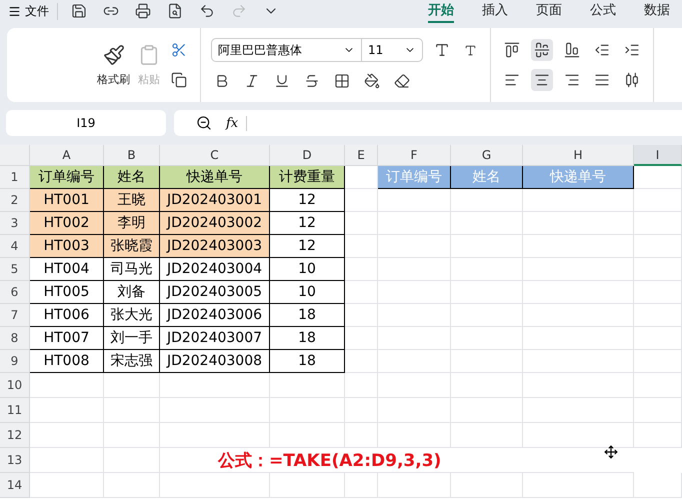 Image resolution: width=682 pixels, height=501 pixels. I want to click on header-cell: 快递单号, so click(215, 177).